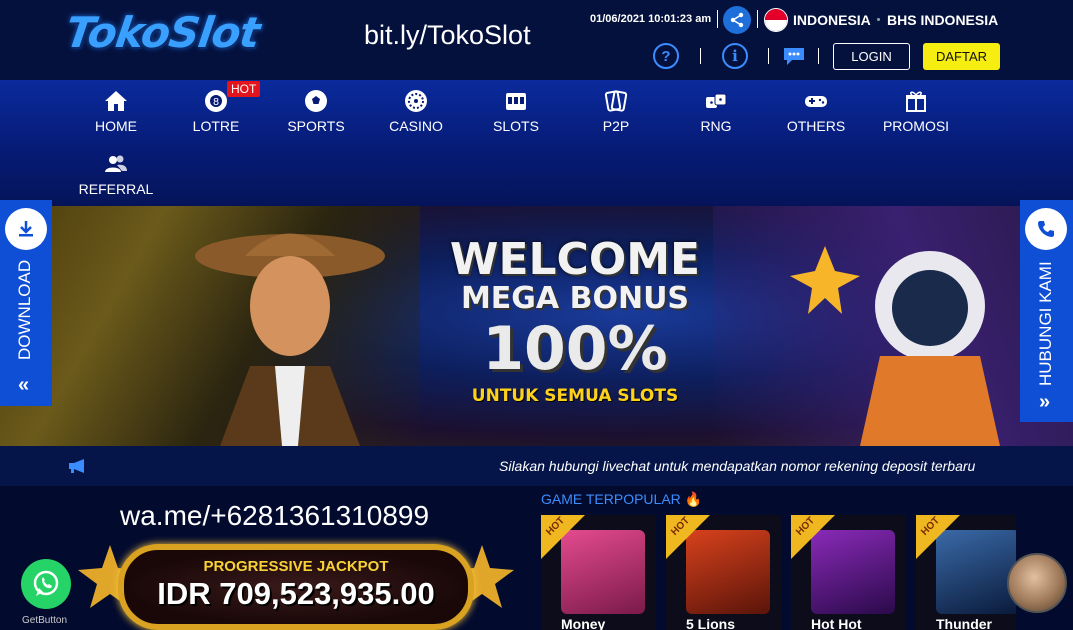  Describe the element at coordinates (961, 56) in the screenshot. I see `register-button: DAFTAR` at that location.